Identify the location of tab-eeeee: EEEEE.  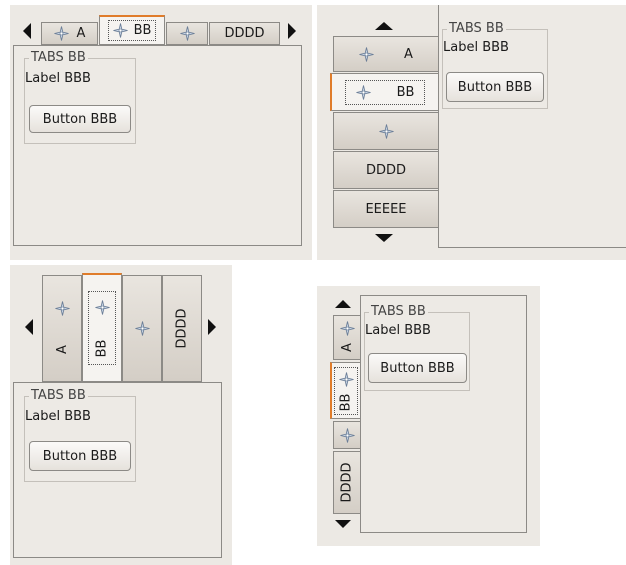
(386, 209).